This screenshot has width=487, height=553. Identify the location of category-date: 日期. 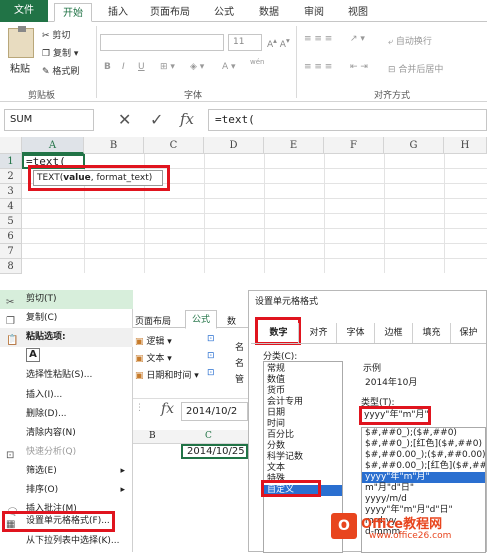
(303, 413).